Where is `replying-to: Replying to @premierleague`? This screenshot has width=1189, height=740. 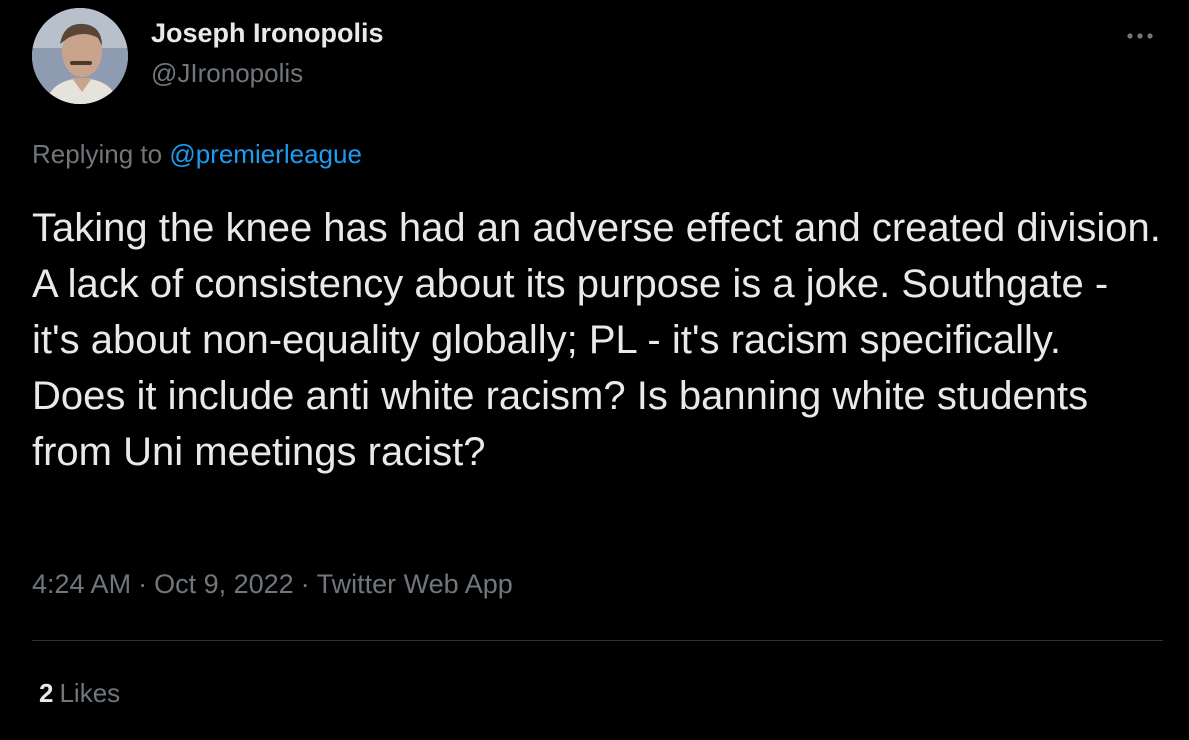
replying-to: Replying to @premierleague is located at coordinates (197, 154).